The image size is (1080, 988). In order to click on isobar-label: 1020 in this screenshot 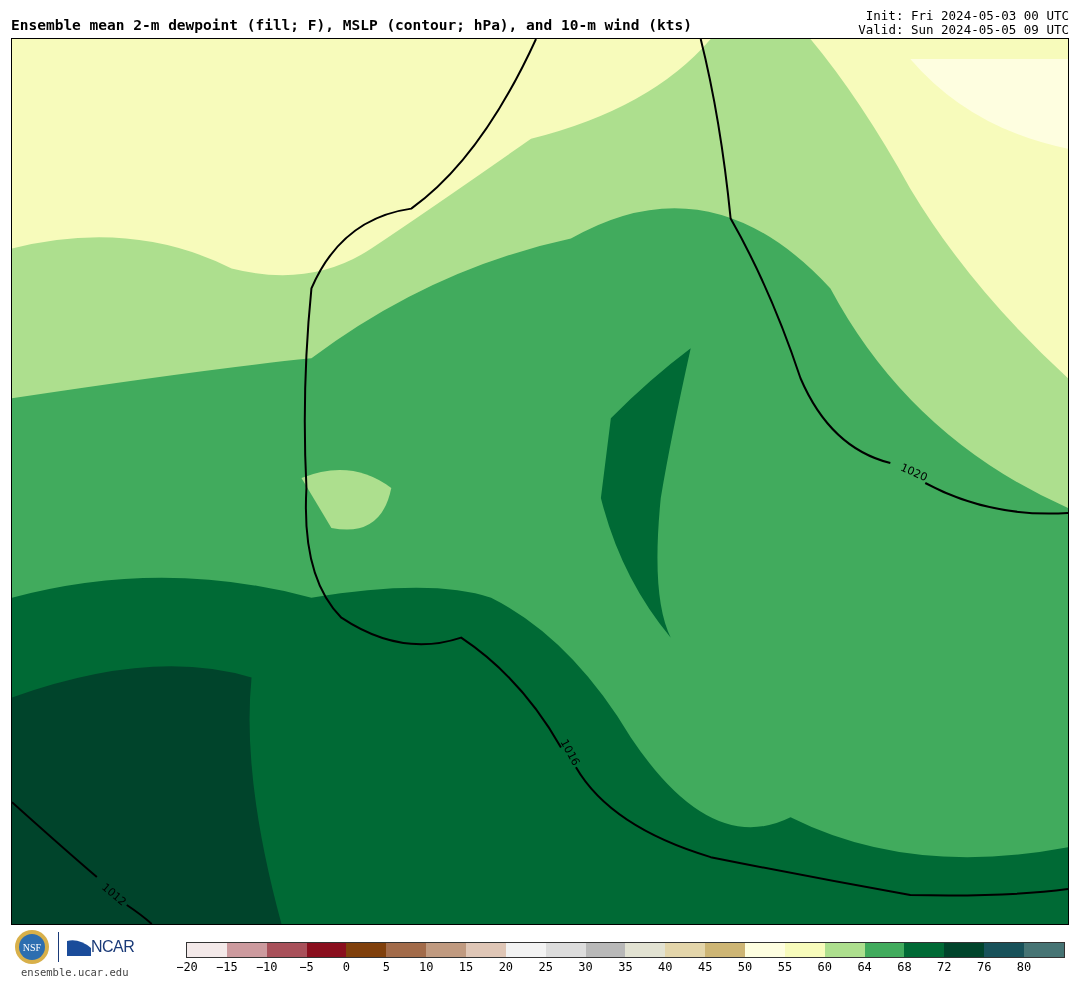, I will do `click(914, 472)`.